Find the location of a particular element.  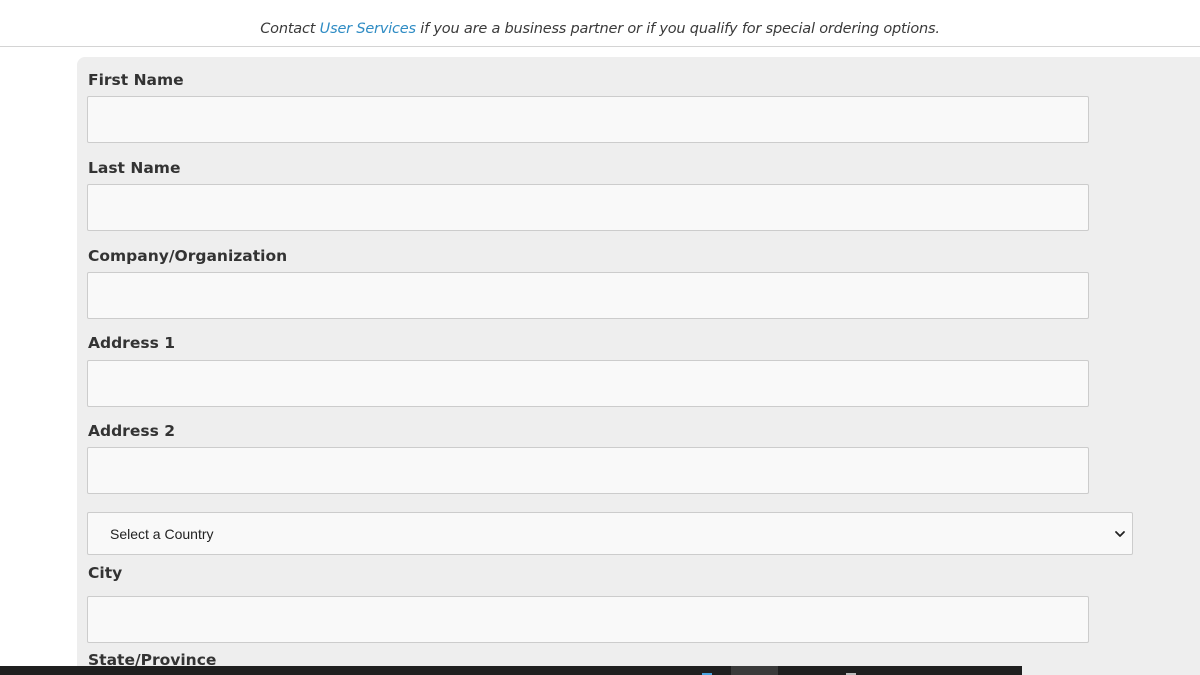

notice-prefix: Contact is located at coordinates (290, 29).